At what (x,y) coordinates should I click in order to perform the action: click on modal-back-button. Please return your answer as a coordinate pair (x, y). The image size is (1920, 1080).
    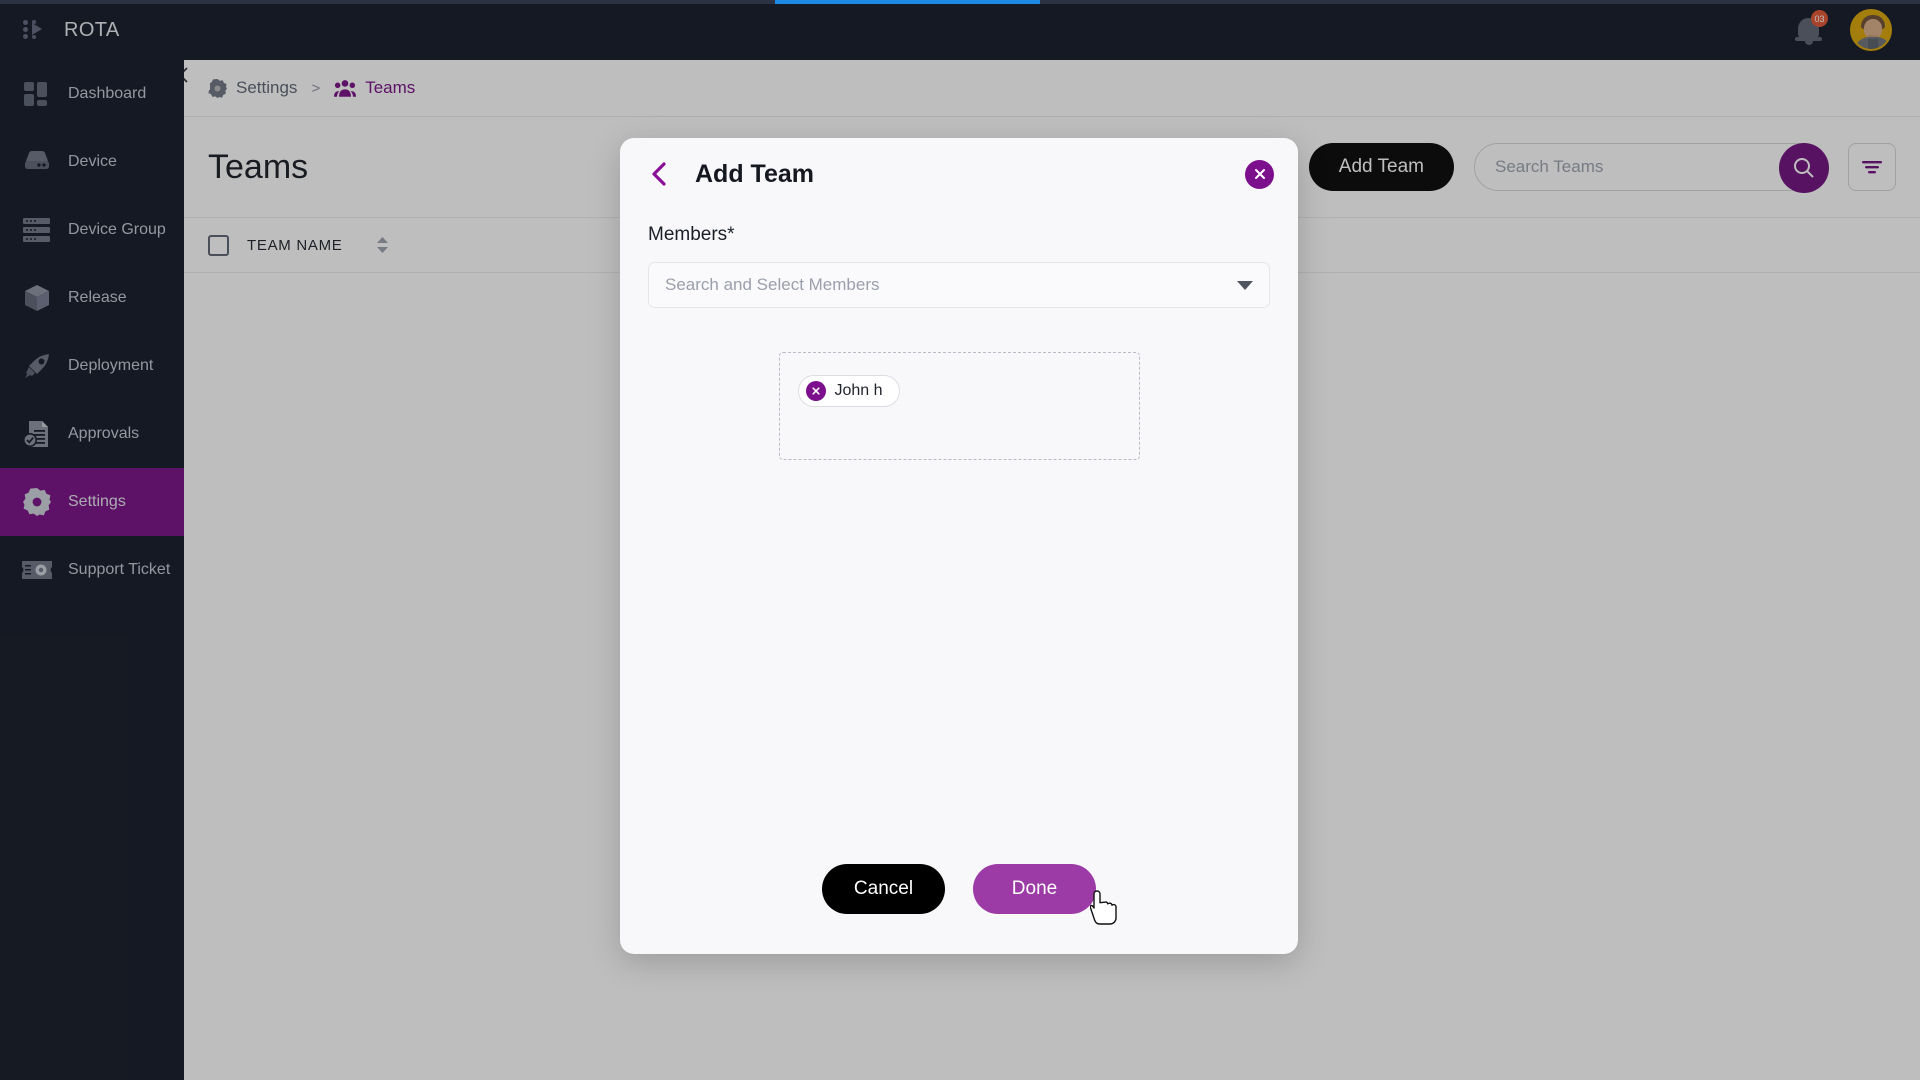
    Looking at the image, I should click on (659, 174).